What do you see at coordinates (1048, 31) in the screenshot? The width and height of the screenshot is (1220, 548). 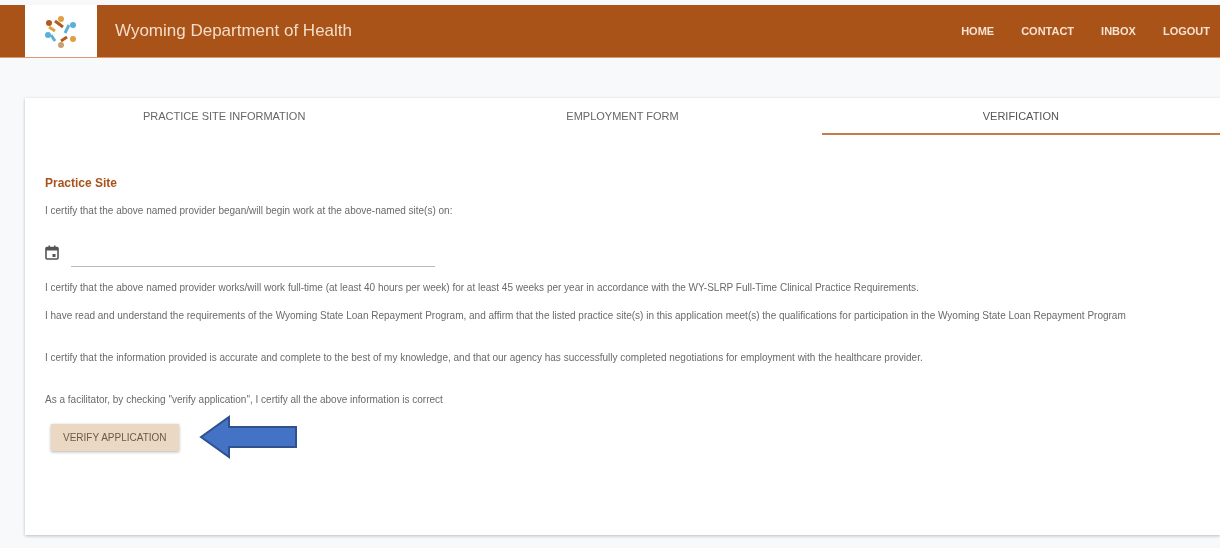 I see `nav-link: CONTACT` at bounding box center [1048, 31].